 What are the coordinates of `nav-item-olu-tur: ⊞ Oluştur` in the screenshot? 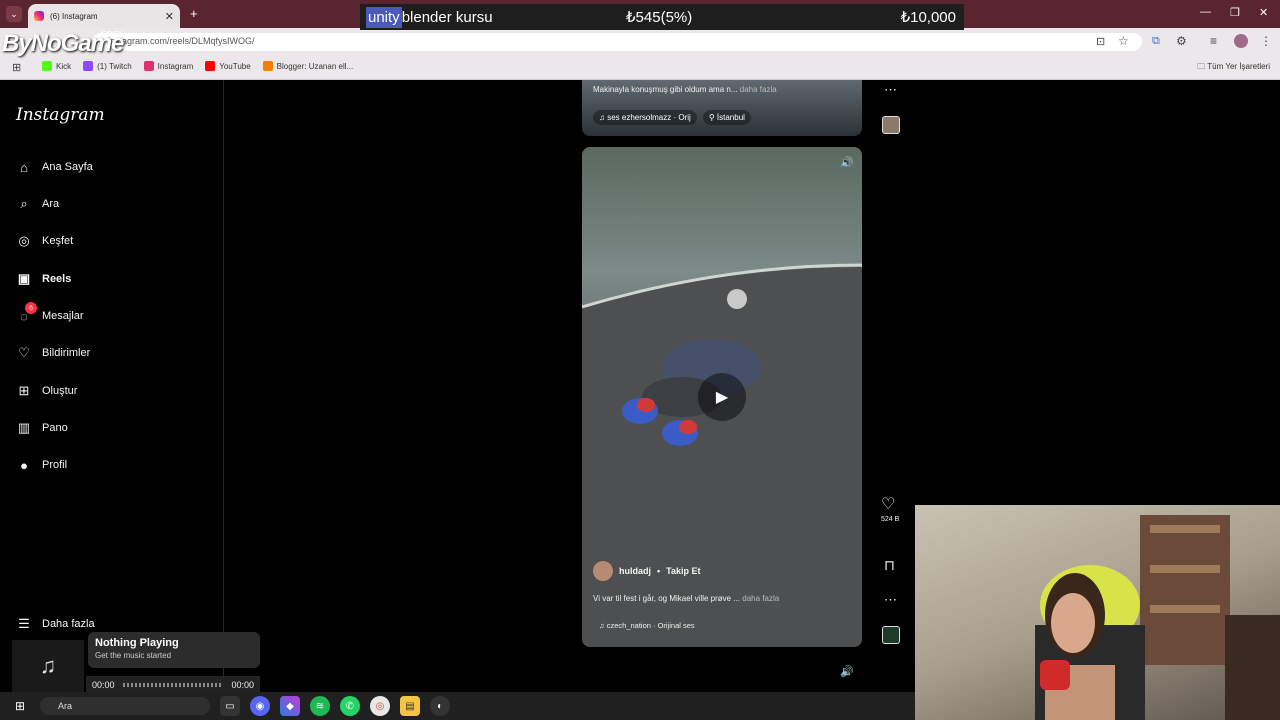 It's located at (111, 391).